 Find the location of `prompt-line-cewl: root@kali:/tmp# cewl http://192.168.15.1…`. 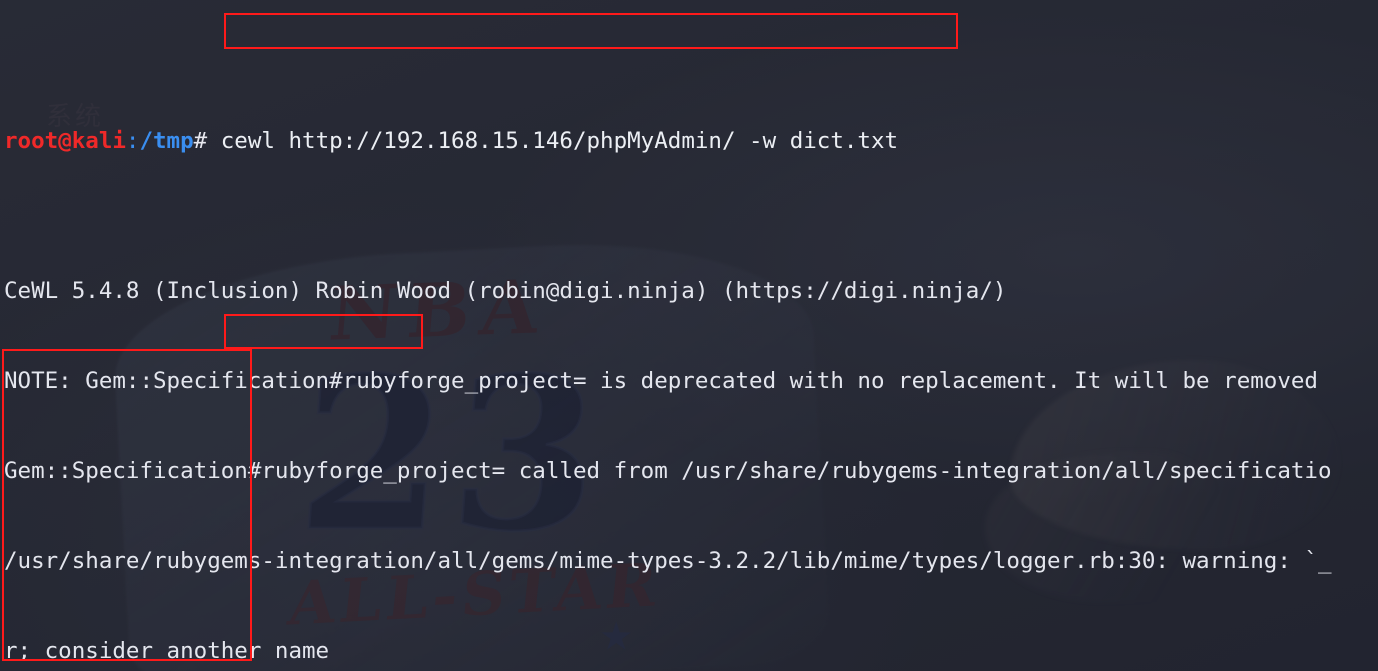

prompt-line-cewl: root@kali:/tmp# cewl http://192.168.15.1… is located at coordinates (691, 141).